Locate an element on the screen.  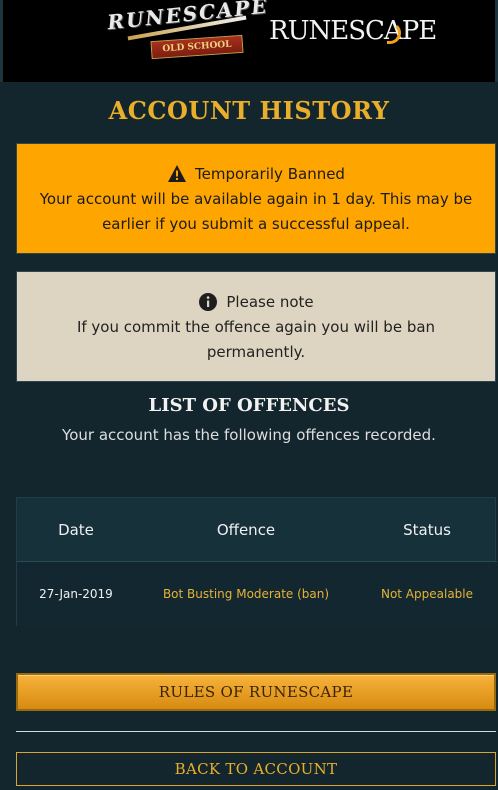
site-header: RUNESCAPE OLD SCHOOL RUNESCAPE is located at coordinates (249, 41).